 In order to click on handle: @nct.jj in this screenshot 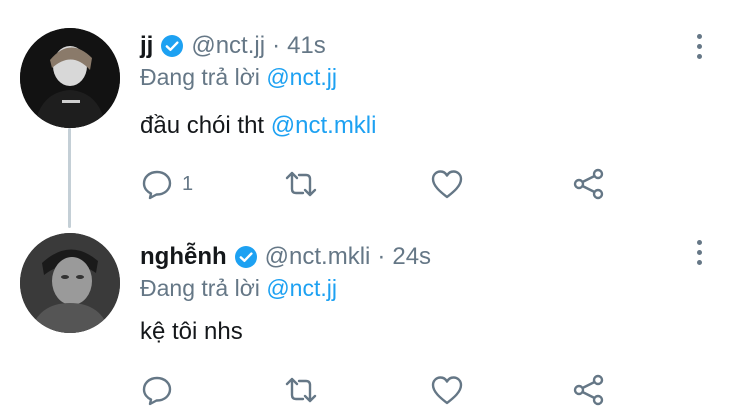, I will do `click(228, 46)`.